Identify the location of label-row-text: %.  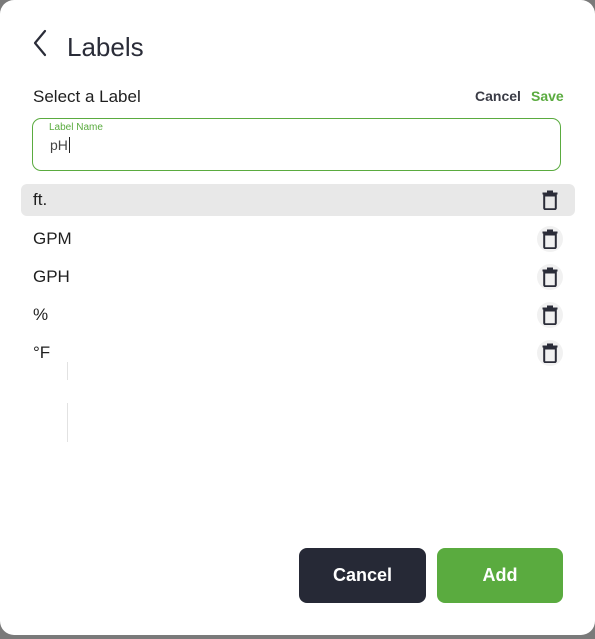
(41, 314).